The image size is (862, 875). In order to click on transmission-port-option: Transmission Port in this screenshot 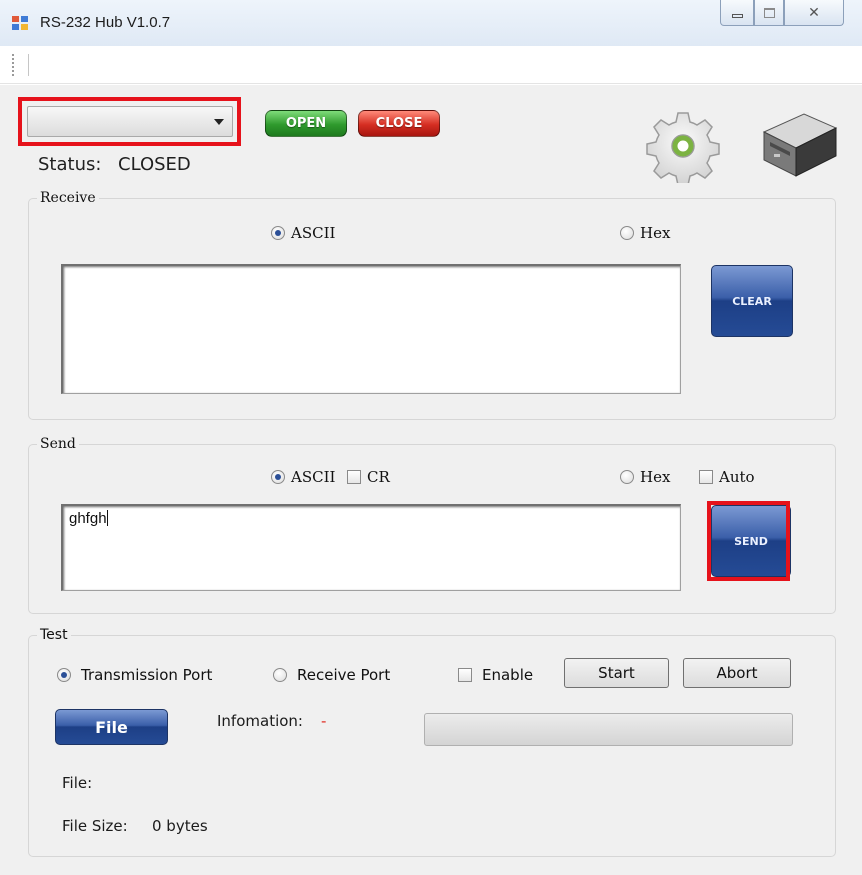, I will do `click(134, 675)`.